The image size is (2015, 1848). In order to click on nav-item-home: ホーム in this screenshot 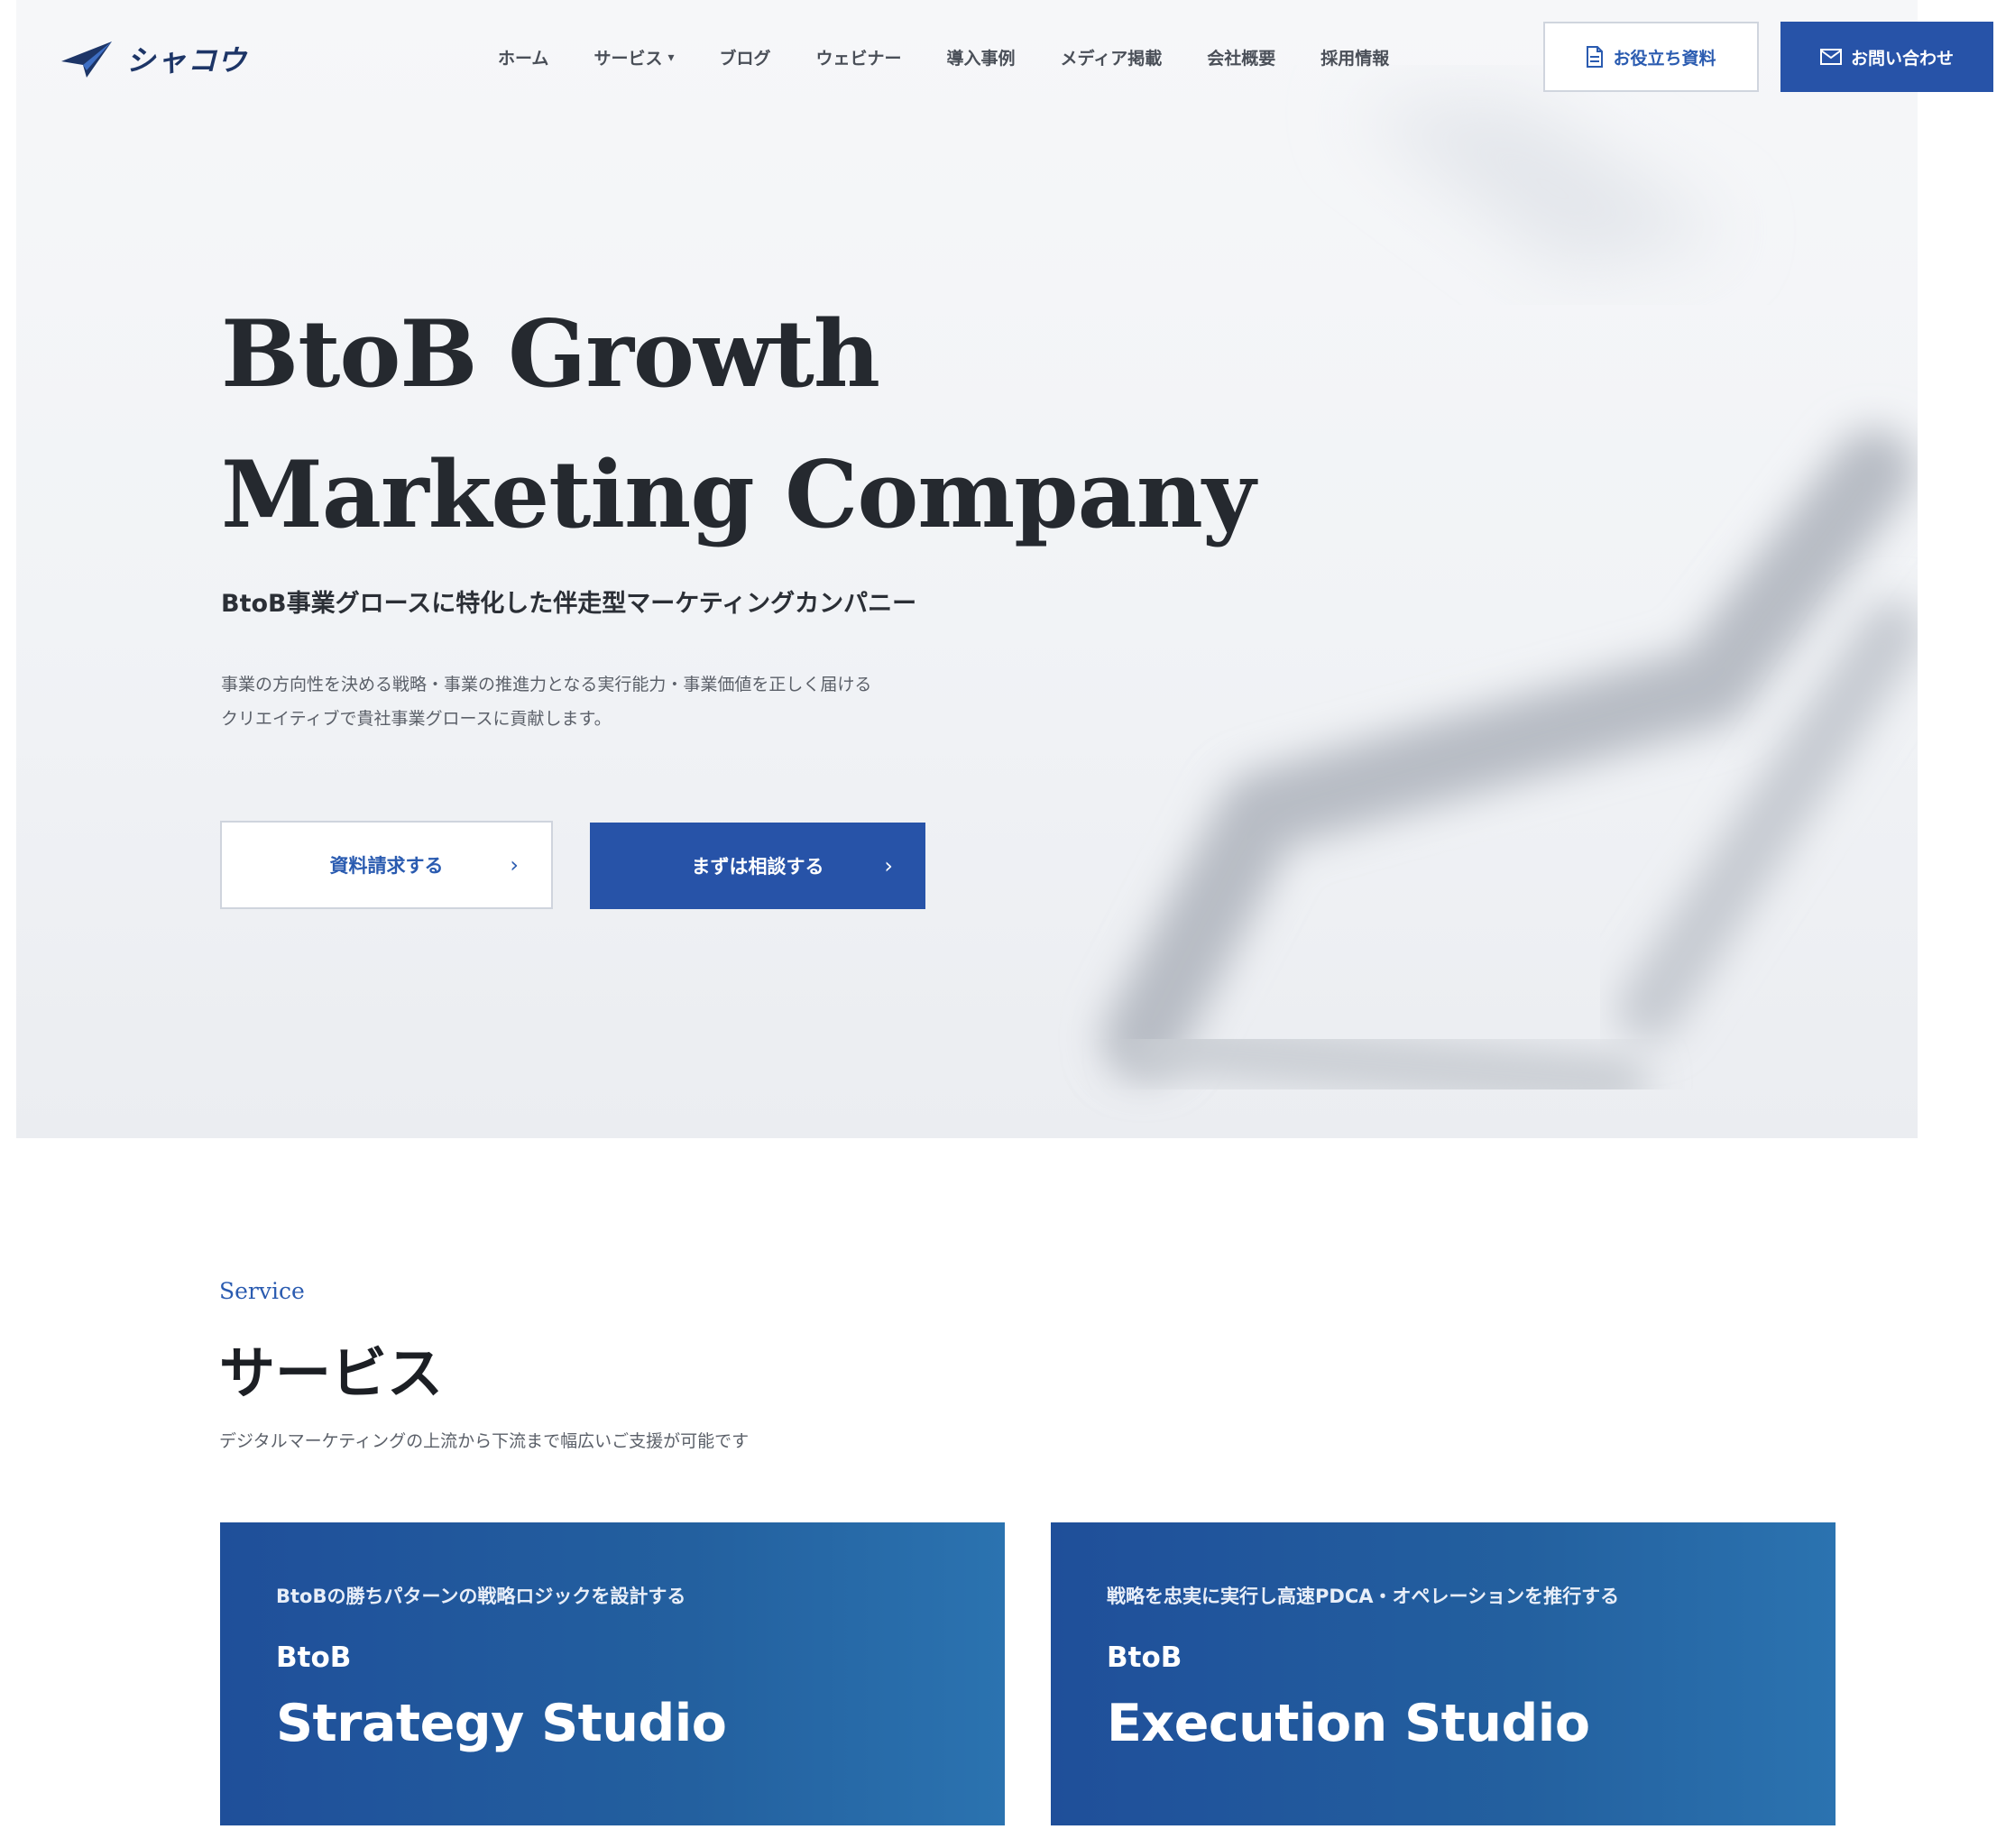, I will do `click(523, 57)`.